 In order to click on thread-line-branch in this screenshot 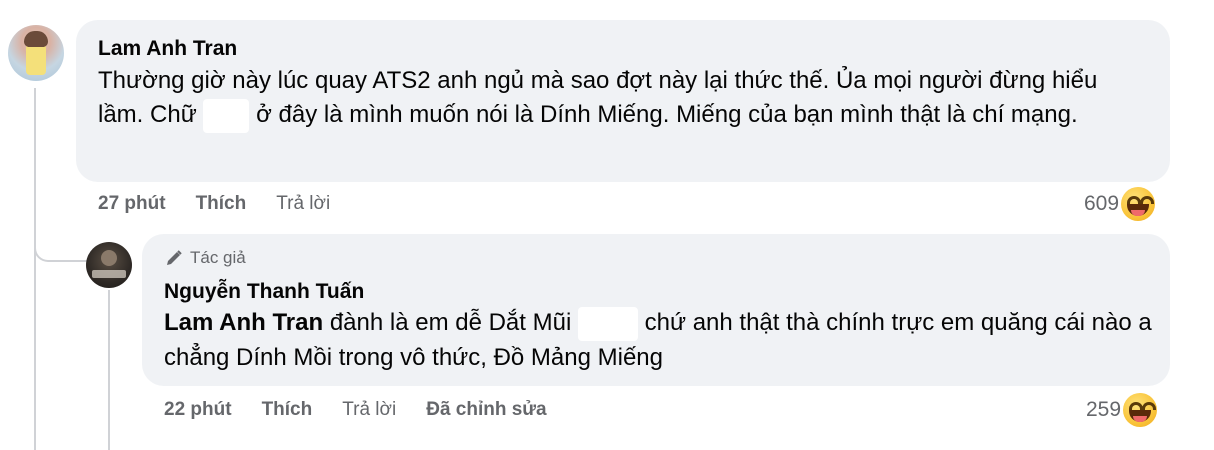, I will do `click(61, 251)`.